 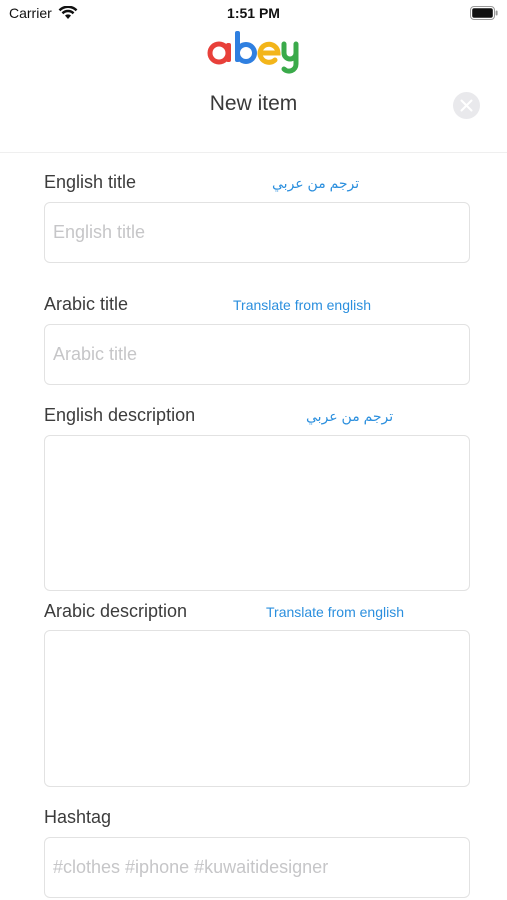 I want to click on hashtag-input, so click(x=257, y=867).